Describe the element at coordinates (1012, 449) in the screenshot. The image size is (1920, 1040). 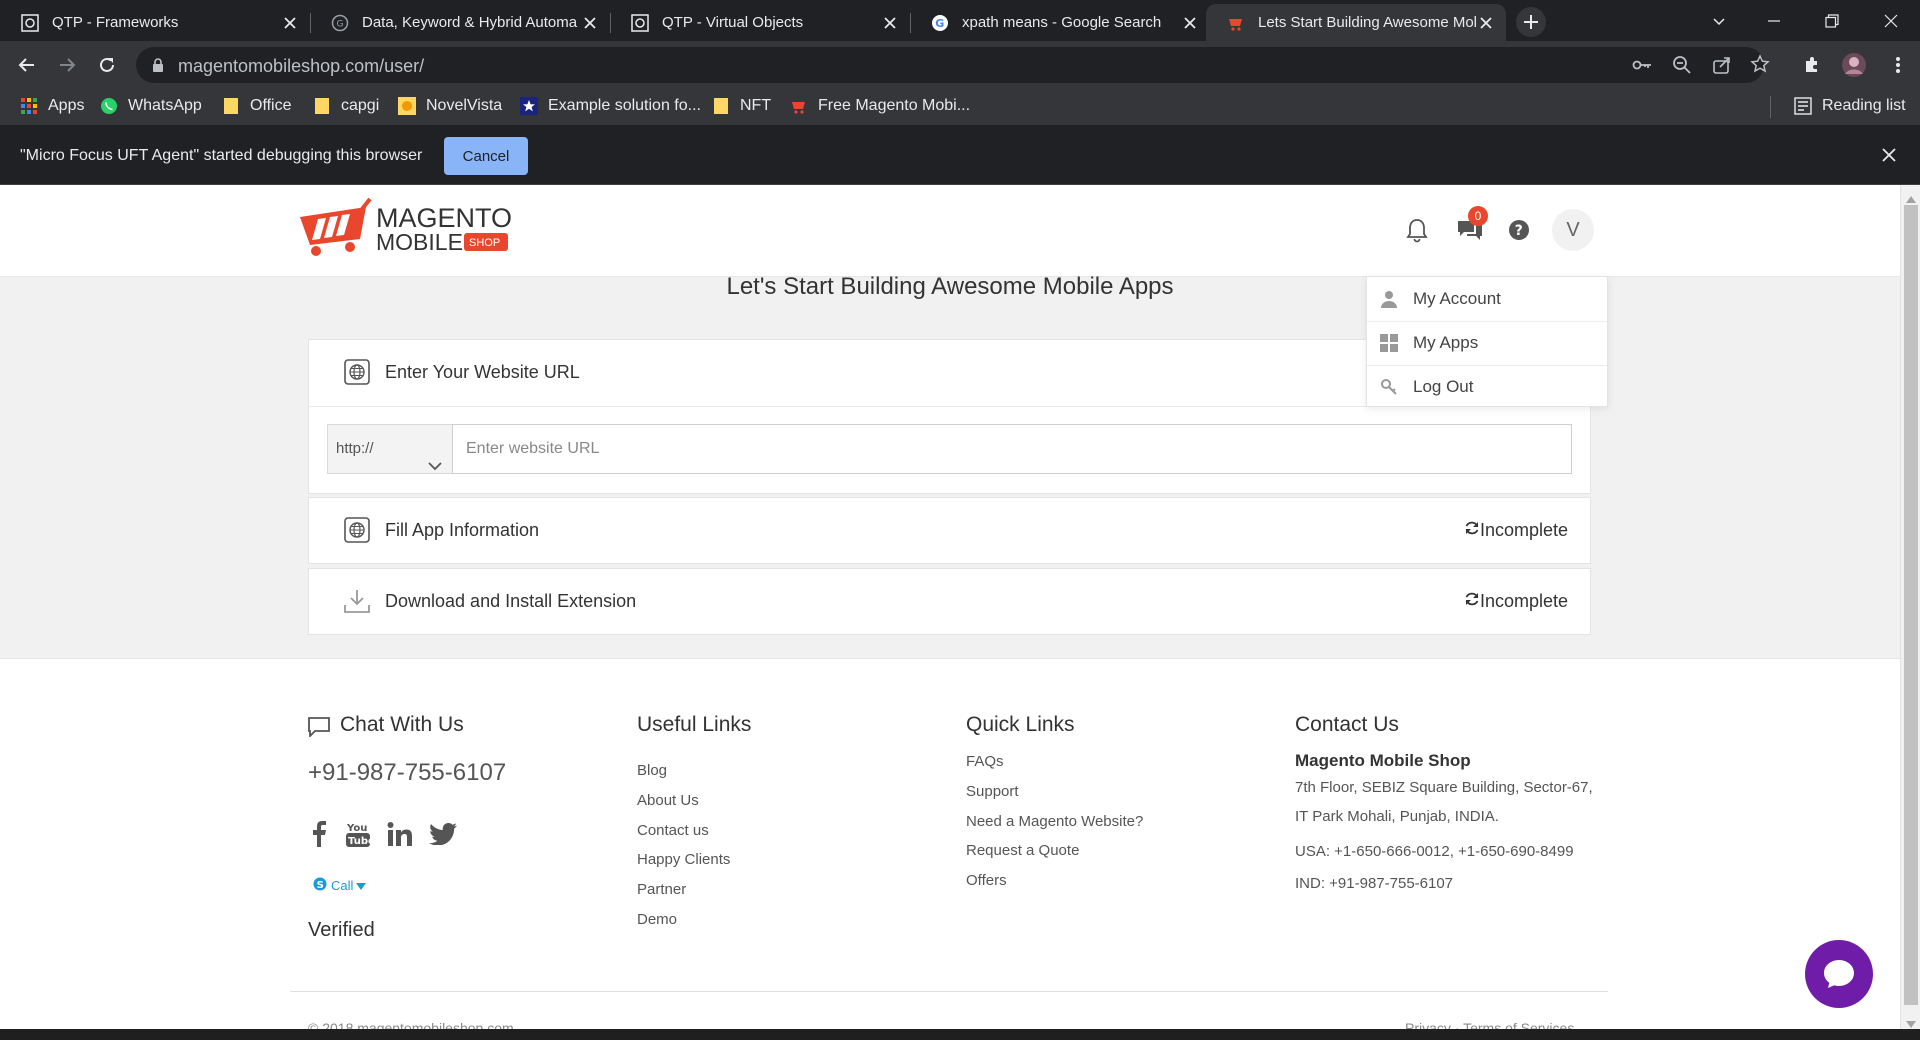
I see `website-url-input` at that location.